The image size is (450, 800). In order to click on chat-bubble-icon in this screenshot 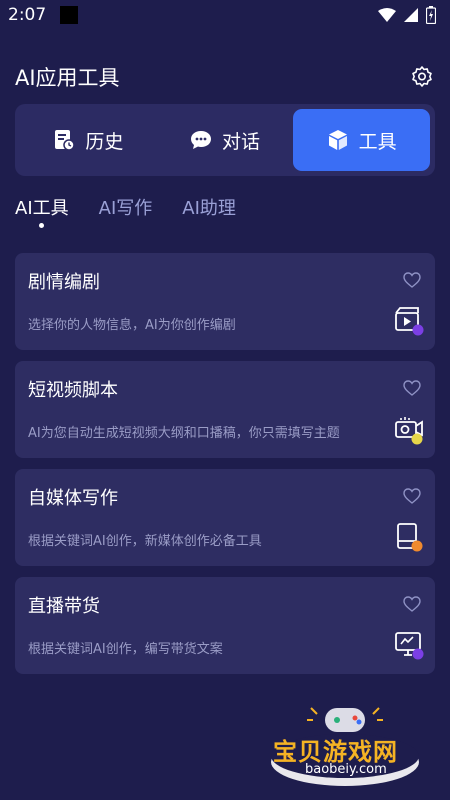, I will do `click(201, 140)`.